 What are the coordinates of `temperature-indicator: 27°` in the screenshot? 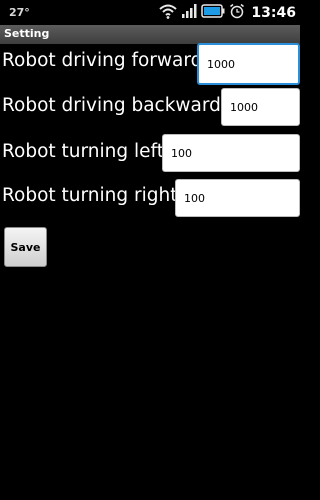 It's located at (19, 12).